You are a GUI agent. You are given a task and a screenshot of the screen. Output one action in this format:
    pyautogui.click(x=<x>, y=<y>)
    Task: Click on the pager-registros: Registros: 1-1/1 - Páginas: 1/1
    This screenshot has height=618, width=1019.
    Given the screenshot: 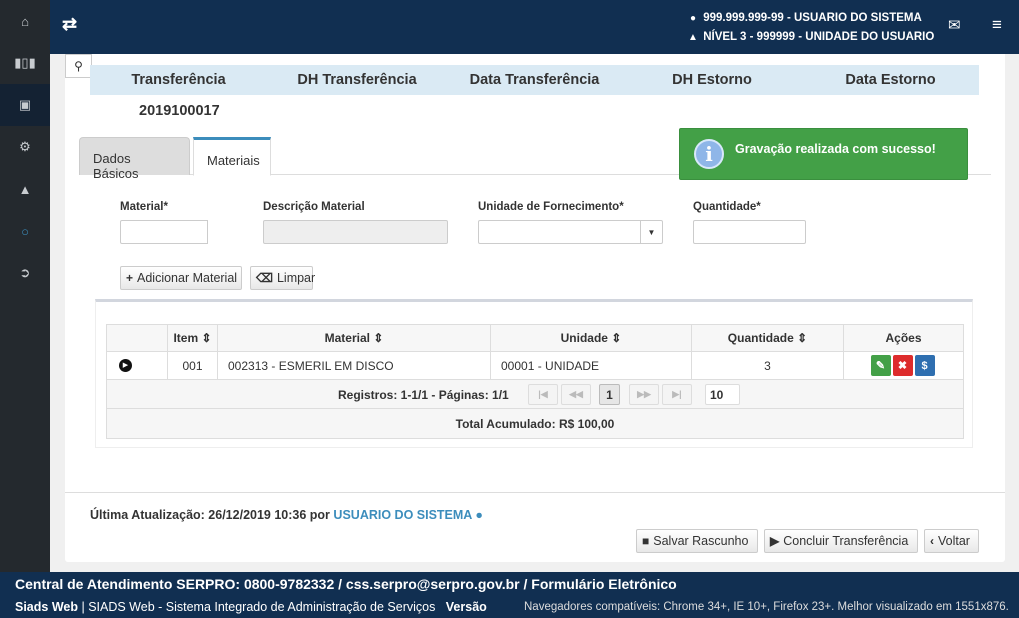 What is the action you would take?
    pyautogui.click(x=423, y=395)
    